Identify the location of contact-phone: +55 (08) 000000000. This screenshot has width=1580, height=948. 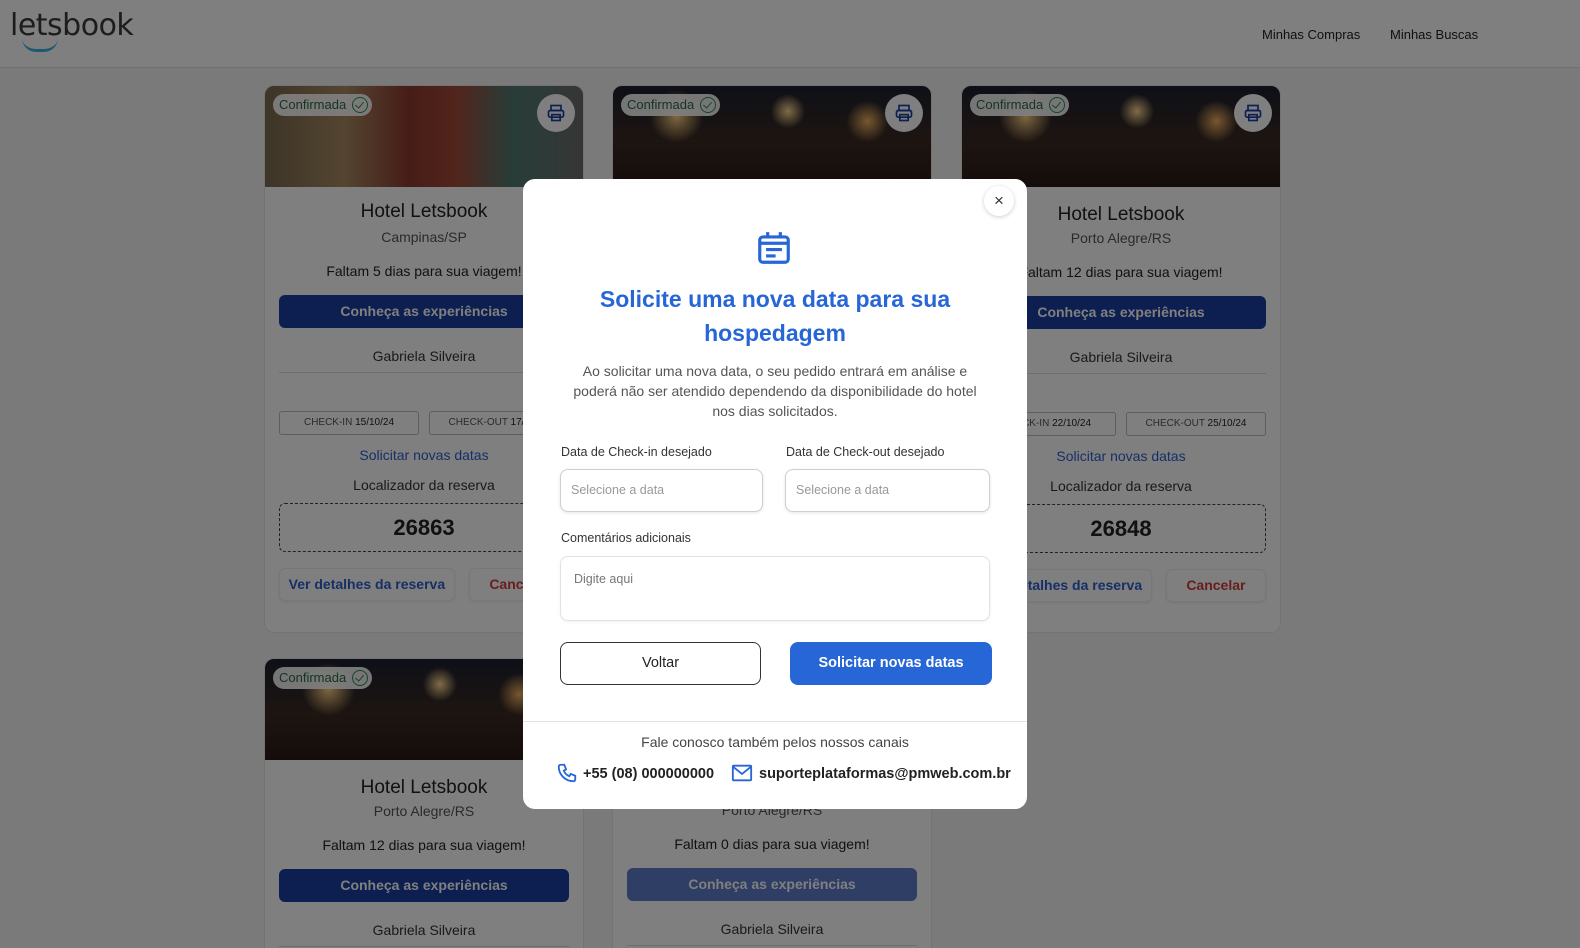
(648, 774).